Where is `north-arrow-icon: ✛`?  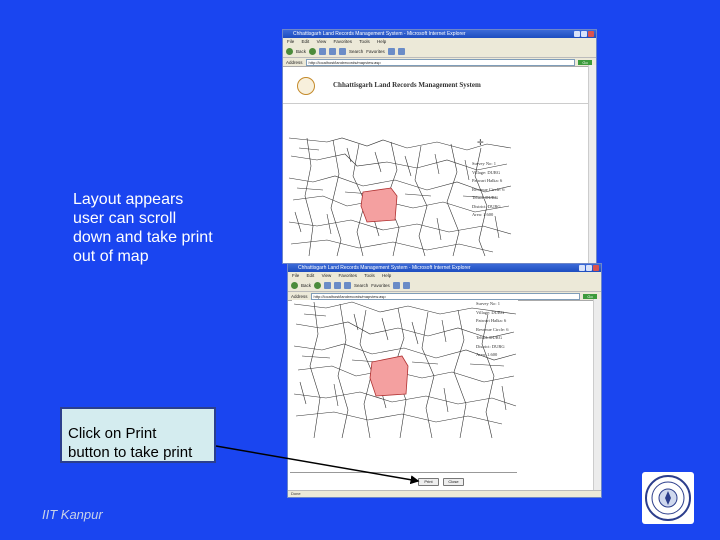 north-arrow-icon: ✛ is located at coordinates (480, 142).